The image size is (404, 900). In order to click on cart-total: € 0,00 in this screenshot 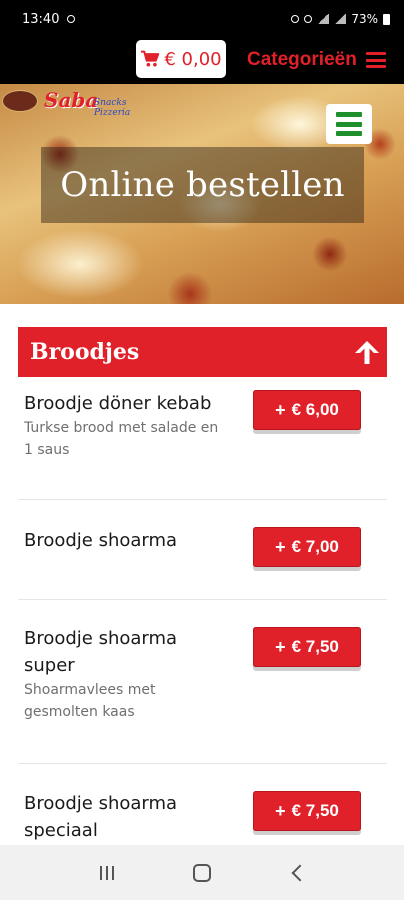, I will do `click(193, 59)`.